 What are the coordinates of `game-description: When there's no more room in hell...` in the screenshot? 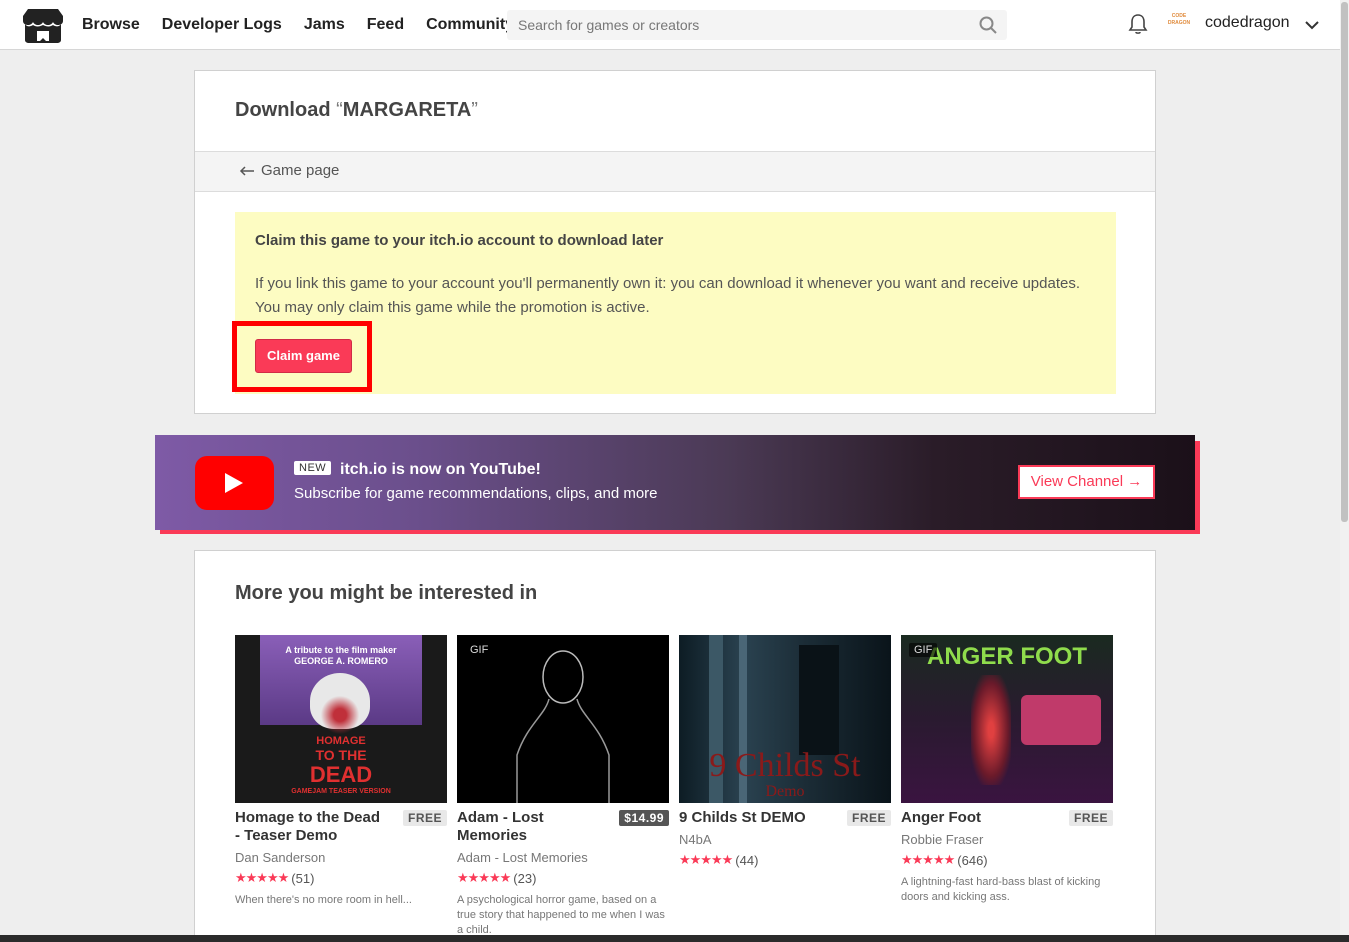 It's located at (323, 900).